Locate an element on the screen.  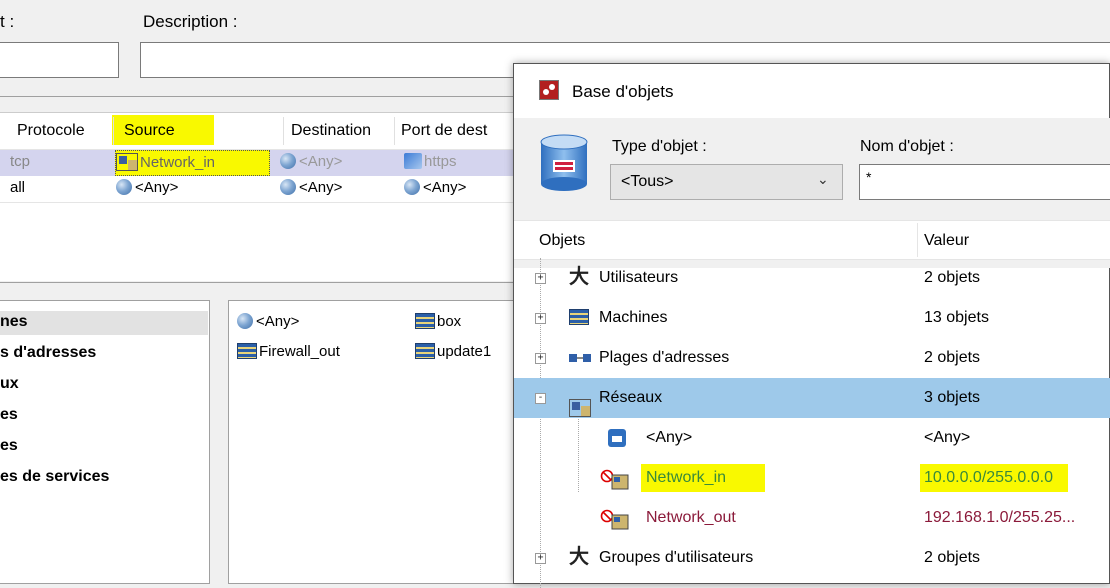
row-source-text: <Any> is located at coordinates (157, 187).